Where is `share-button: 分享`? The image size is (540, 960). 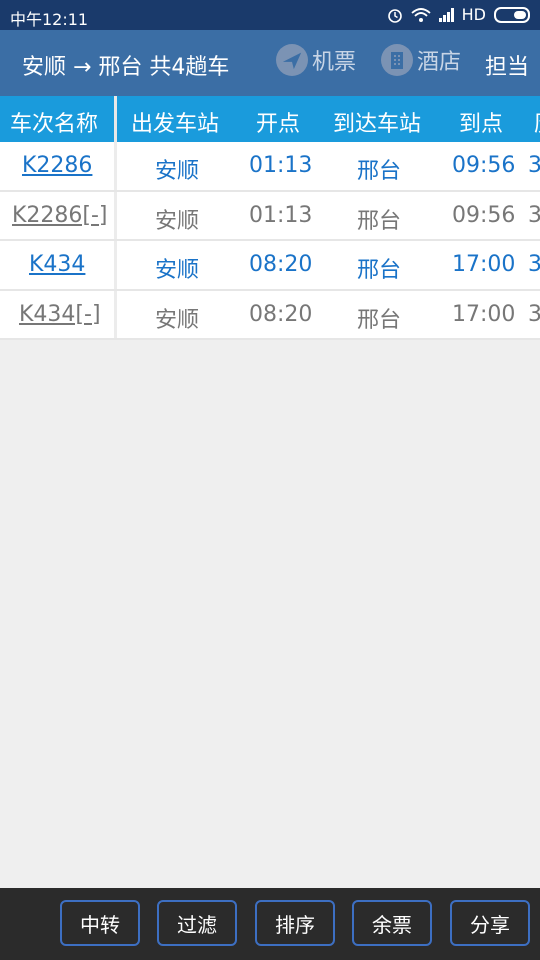
share-button: 分享 is located at coordinates (490, 923).